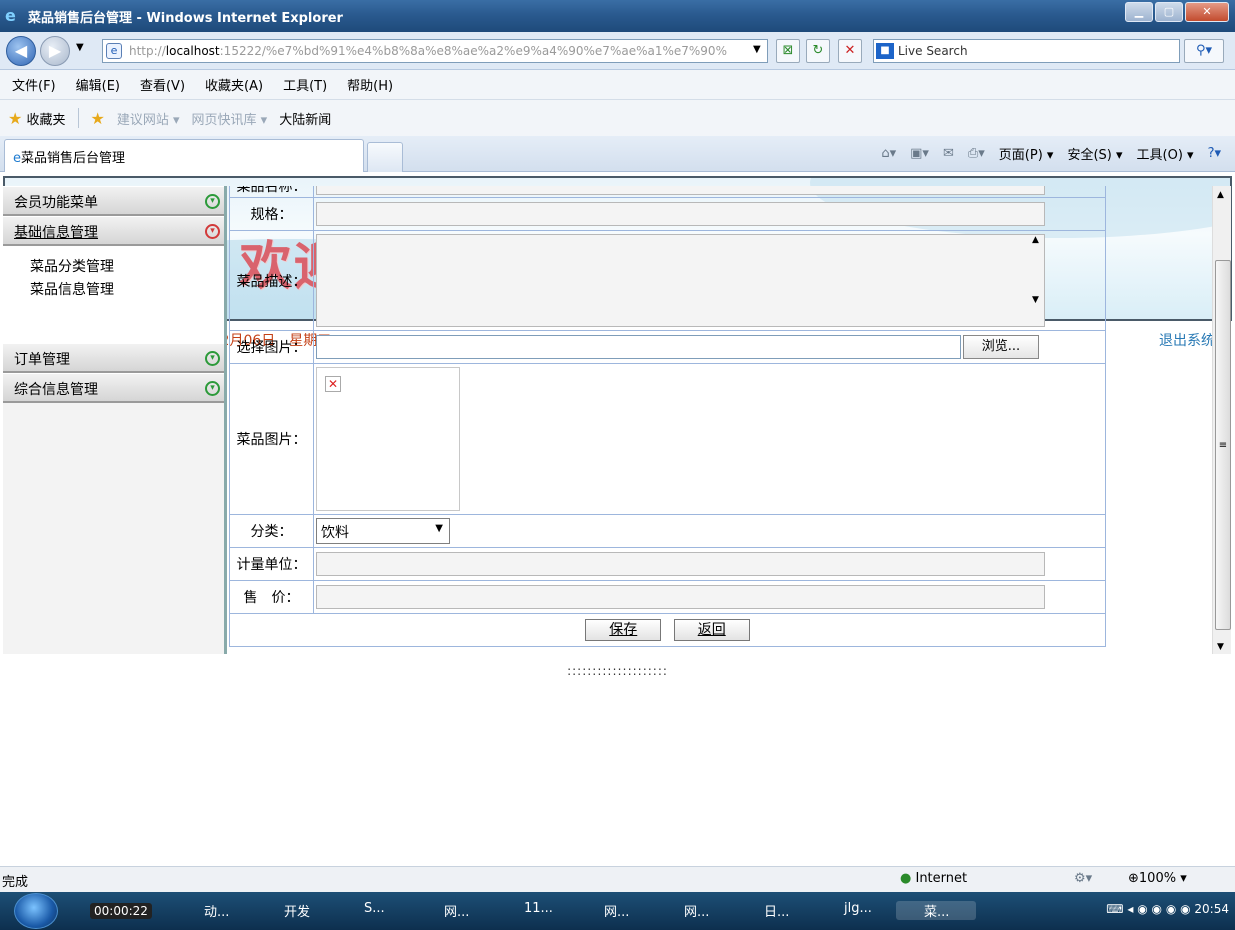  Describe the element at coordinates (271, 214) in the screenshot. I see `field-label: 规格：` at that location.